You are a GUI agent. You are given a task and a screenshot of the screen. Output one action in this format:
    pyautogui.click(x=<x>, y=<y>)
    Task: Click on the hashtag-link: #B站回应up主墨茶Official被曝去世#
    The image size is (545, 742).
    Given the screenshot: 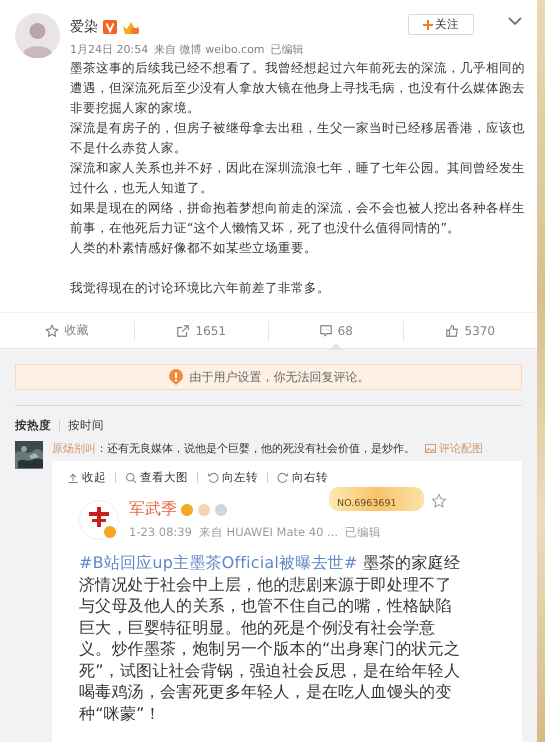 What is the action you would take?
    pyautogui.click(x=218, y=562)
    